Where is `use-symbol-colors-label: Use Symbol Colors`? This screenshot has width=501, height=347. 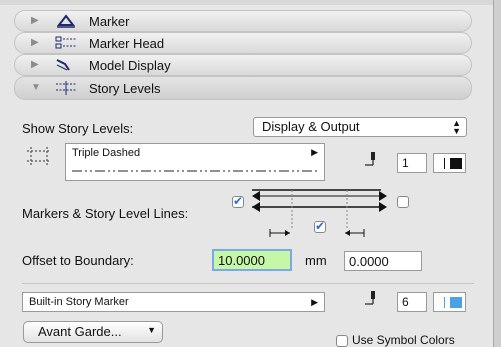
use-symbol-colors-label: Use Symbol Colors is located at coordinates (403, 340).